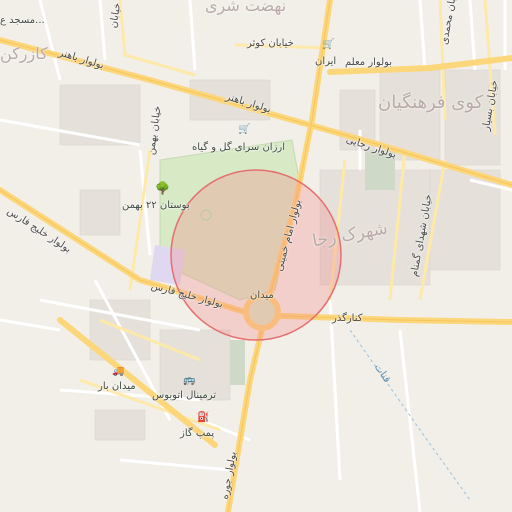 This screenshot has height=512, width=512. What do you see at coordinates (270, 43) in the screenshot?
I see `road-label-kowsar: خیابان کوثر` at bounding box center [270, 43].